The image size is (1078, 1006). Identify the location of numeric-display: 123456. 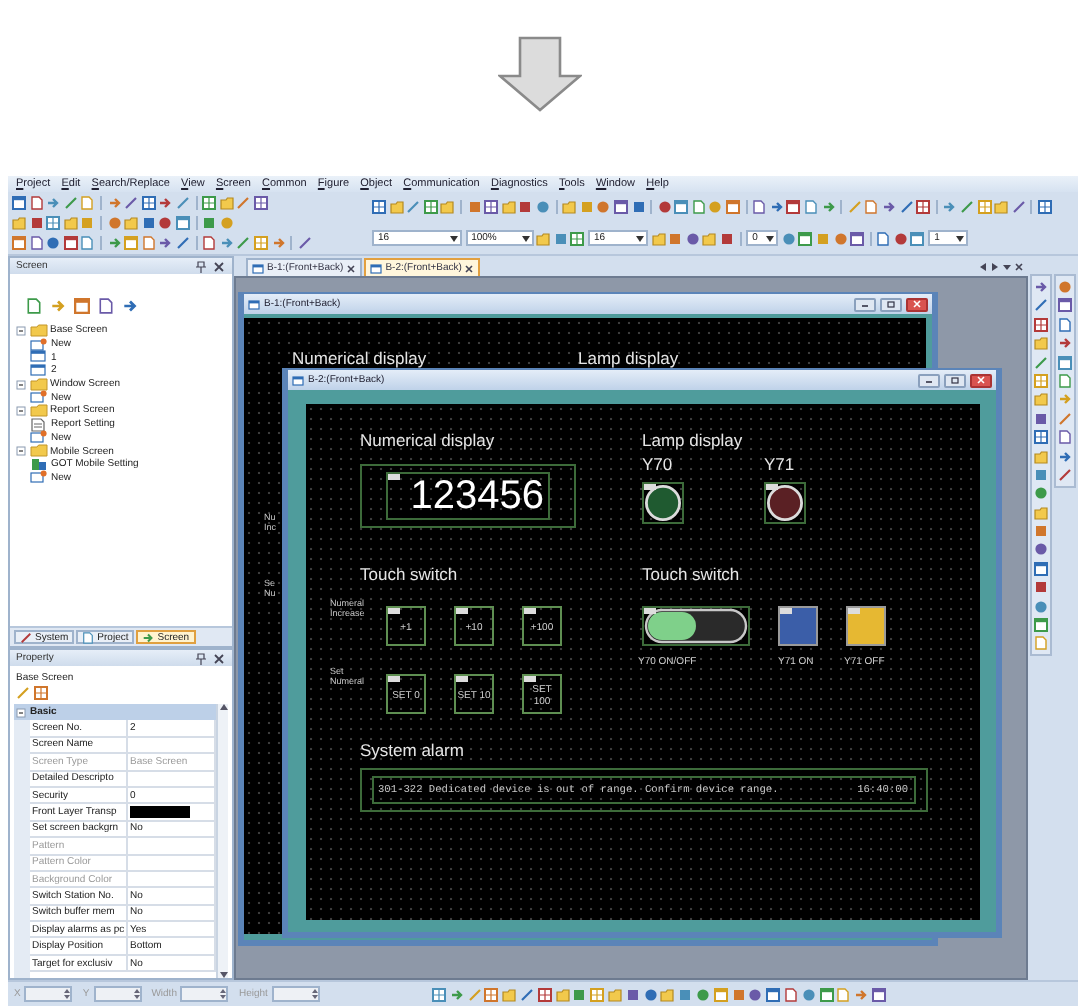
(468, 496).